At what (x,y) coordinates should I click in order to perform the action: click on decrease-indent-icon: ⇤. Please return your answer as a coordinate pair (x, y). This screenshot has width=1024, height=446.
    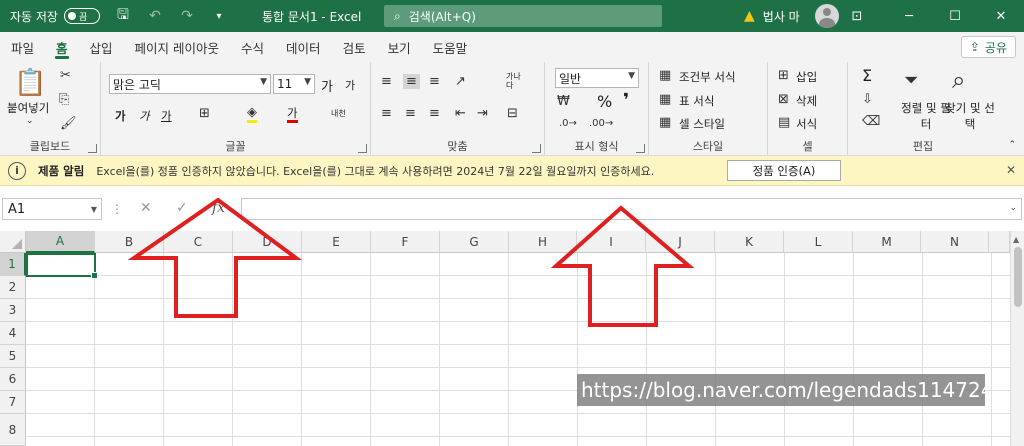
    Looking at the image, I should click on (460, 113).